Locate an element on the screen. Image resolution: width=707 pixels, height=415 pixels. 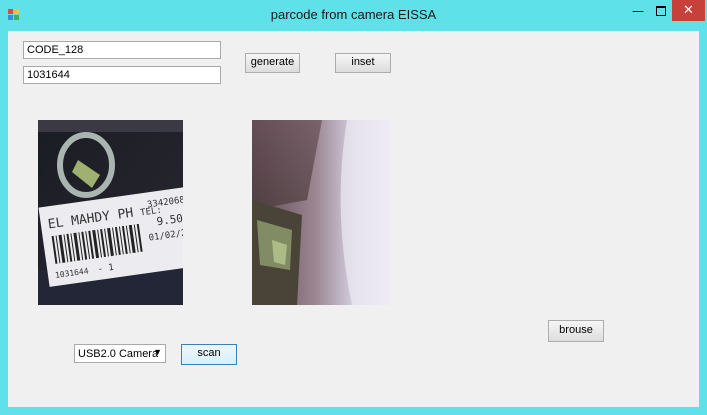
camera-feed-image is located at coordinates (321, 212).